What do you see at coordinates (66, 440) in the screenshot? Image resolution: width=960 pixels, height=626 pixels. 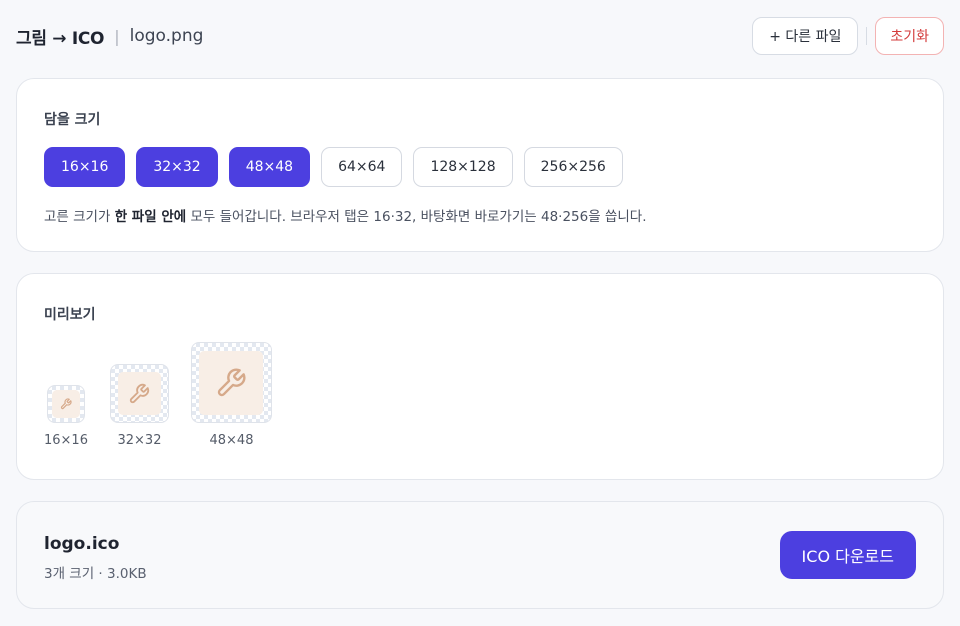 I see `preview-label-16: 16×16` at bounding box center [66, 440].